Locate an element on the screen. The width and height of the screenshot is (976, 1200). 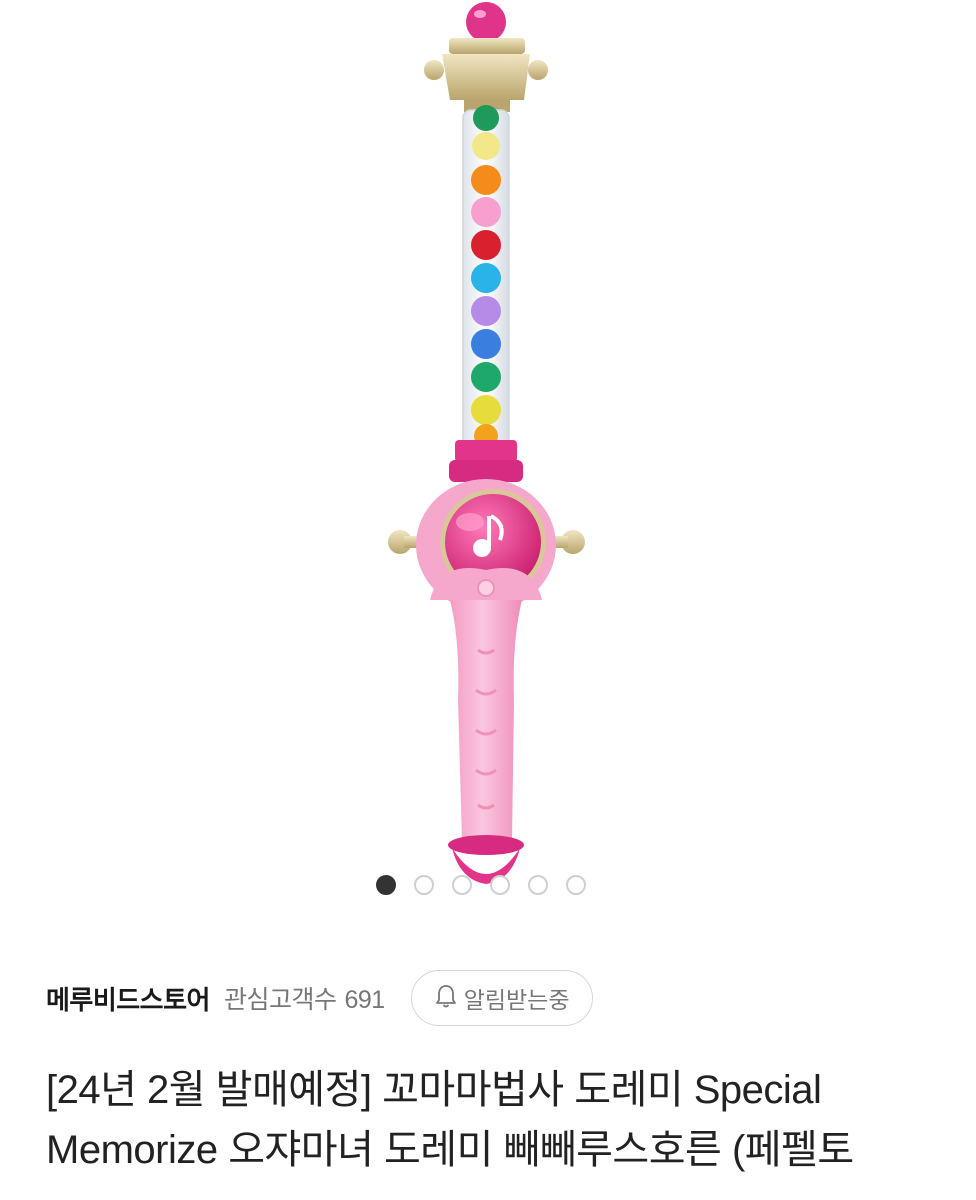
carousel-indicator is located at coordinates (481, 885).